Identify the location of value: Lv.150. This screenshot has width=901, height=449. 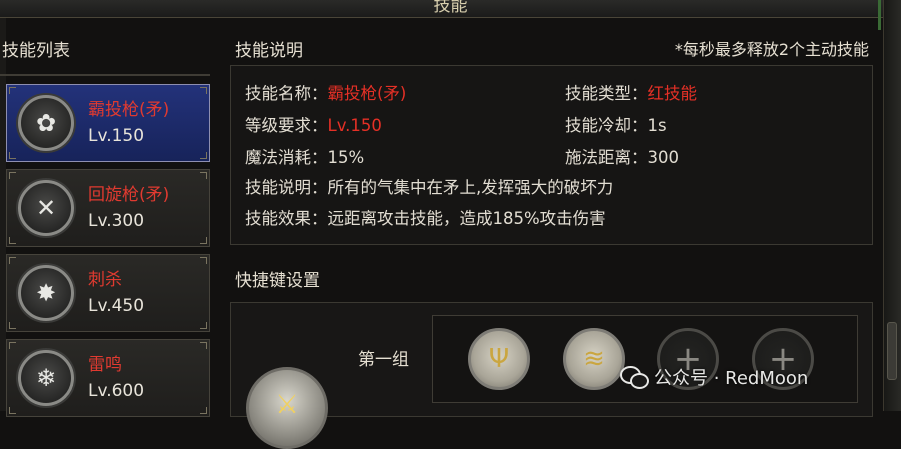
(354, 125).